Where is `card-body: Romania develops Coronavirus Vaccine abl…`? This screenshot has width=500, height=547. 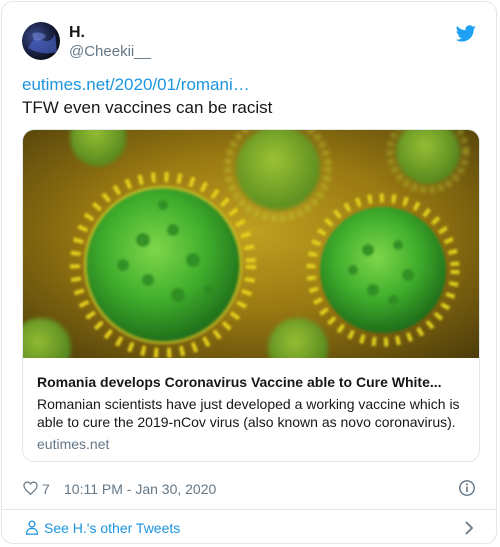 card-body: Romania develops Coronavirus Vaccine abl… is located at coordinates (252, 412).